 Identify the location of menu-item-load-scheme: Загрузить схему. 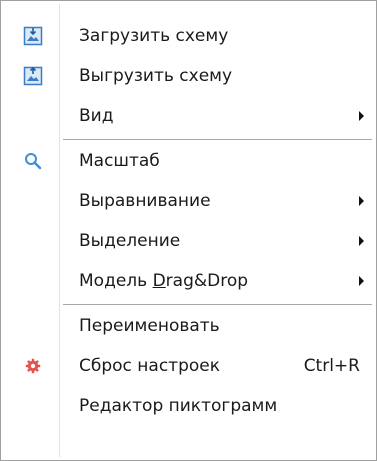
(188, 36).